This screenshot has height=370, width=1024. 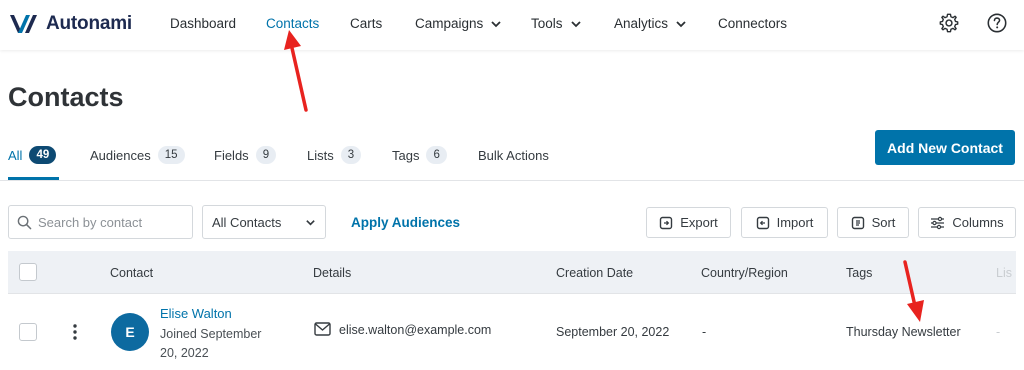 I want to click on brand-name: Autonami, so click(x=89, y=23).